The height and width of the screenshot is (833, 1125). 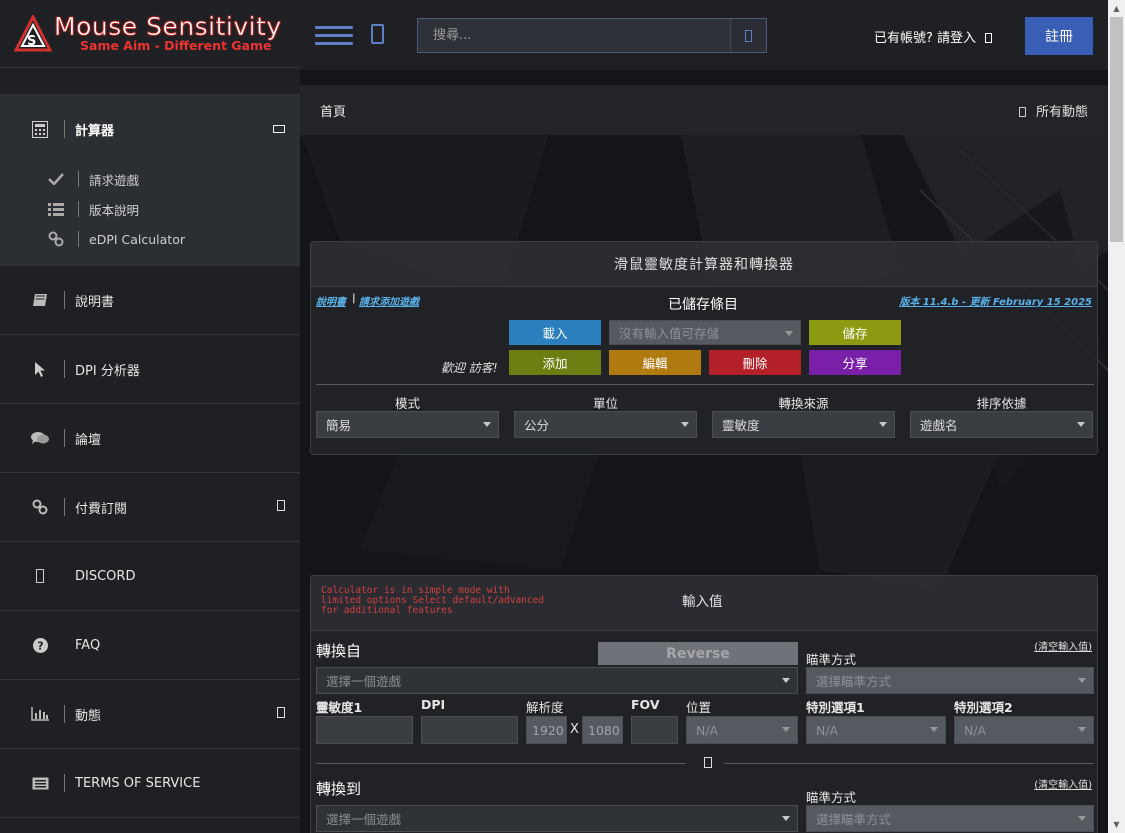 What do you see at coordinates (150, 645) in the screenshot?
I see `sidebar-item-faq: ? FAQ` at bounding box center [150, 645].